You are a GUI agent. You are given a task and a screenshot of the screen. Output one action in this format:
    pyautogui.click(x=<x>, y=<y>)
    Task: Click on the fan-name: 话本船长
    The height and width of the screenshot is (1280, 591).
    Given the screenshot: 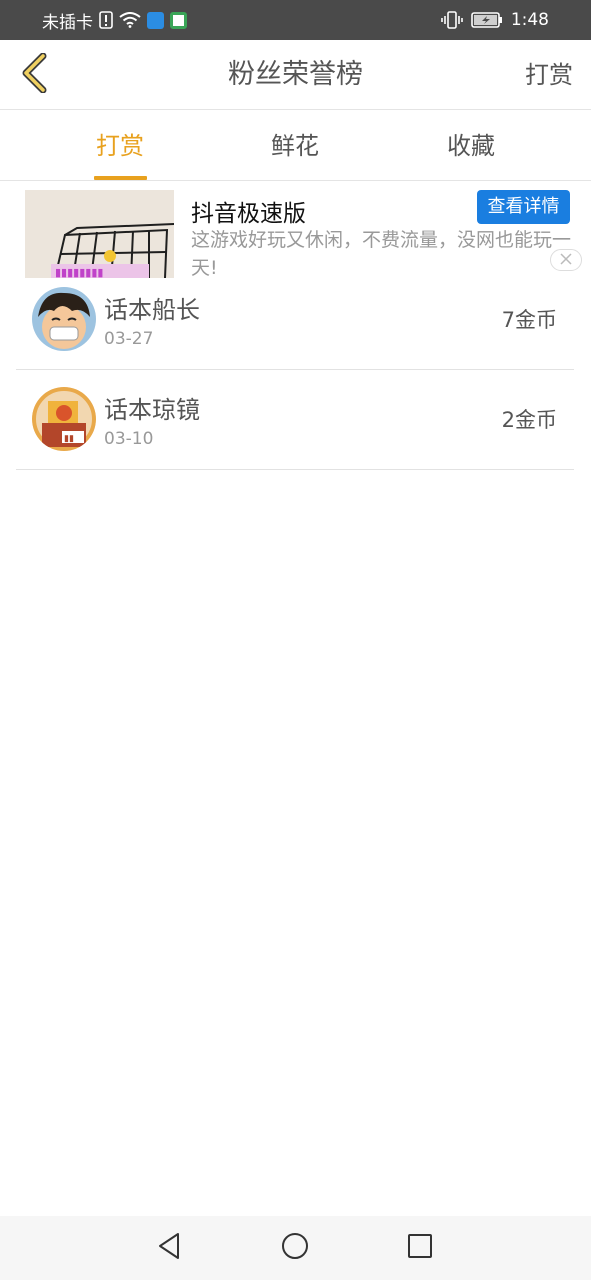 What is the action you would take?
    pyautogui.click(x=152, y=310)
    